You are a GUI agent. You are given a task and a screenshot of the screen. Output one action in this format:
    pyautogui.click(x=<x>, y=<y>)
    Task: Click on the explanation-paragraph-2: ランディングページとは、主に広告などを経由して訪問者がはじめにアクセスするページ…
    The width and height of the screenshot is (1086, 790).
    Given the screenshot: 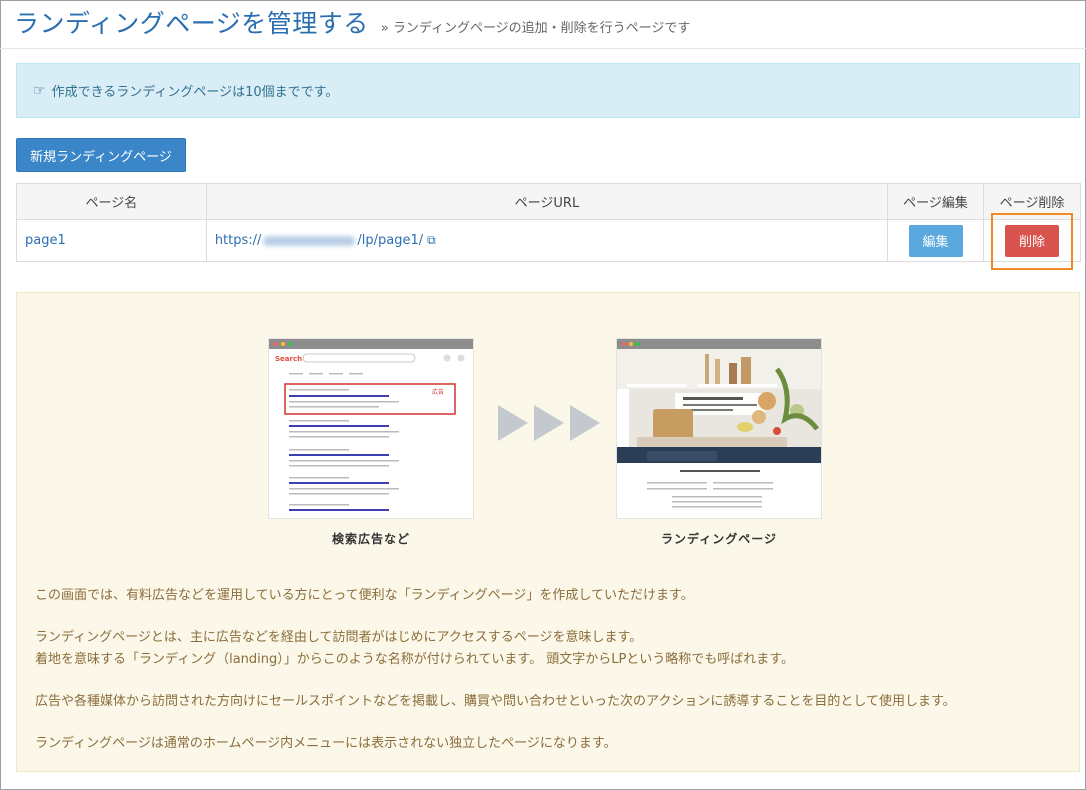 What is the action you would take?
    pyautogui.click(x=550, y=649)
    